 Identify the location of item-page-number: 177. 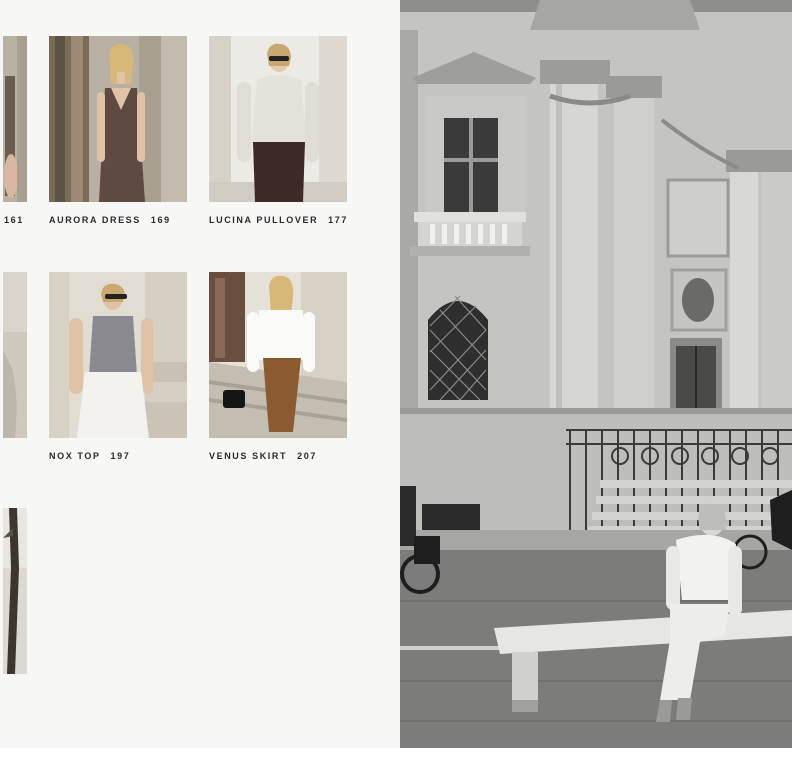
(338, 220).